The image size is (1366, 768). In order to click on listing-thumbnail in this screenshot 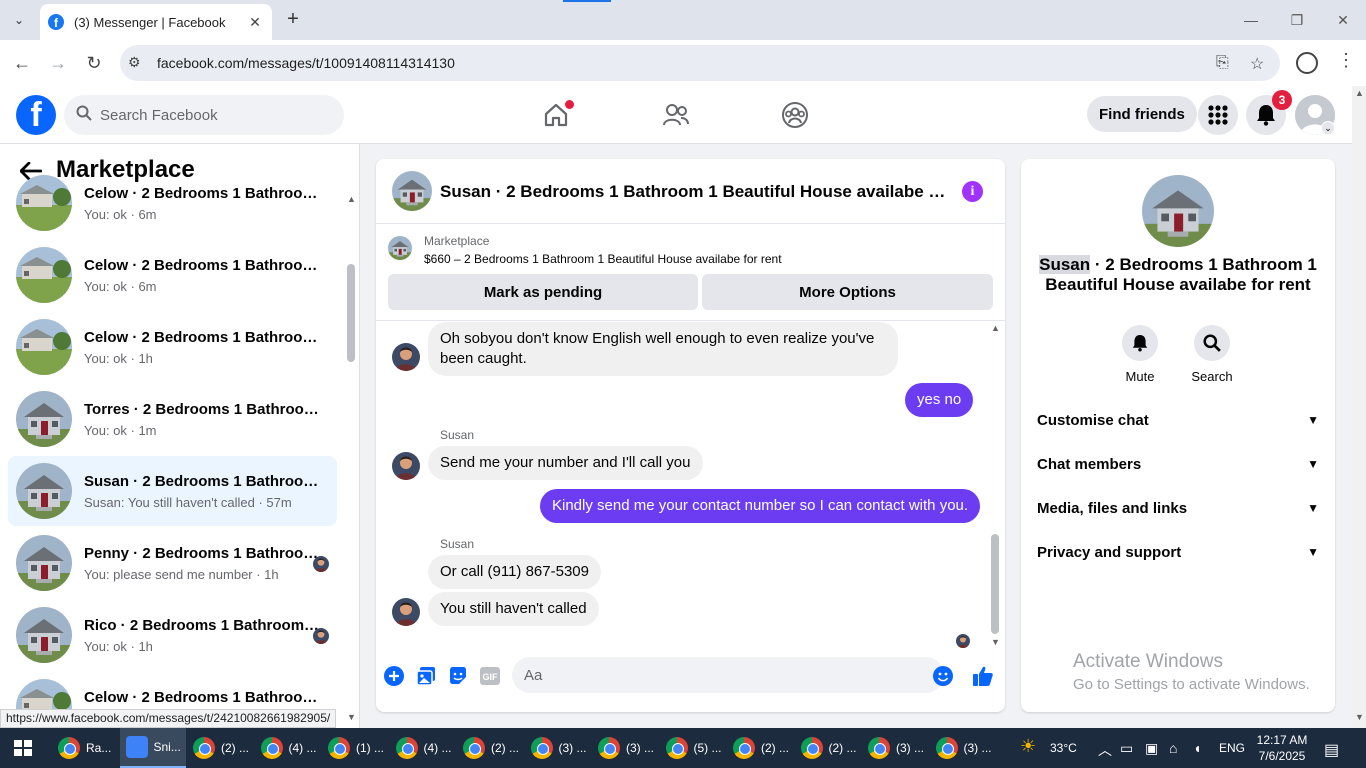, I will do `click(400, 248)`.